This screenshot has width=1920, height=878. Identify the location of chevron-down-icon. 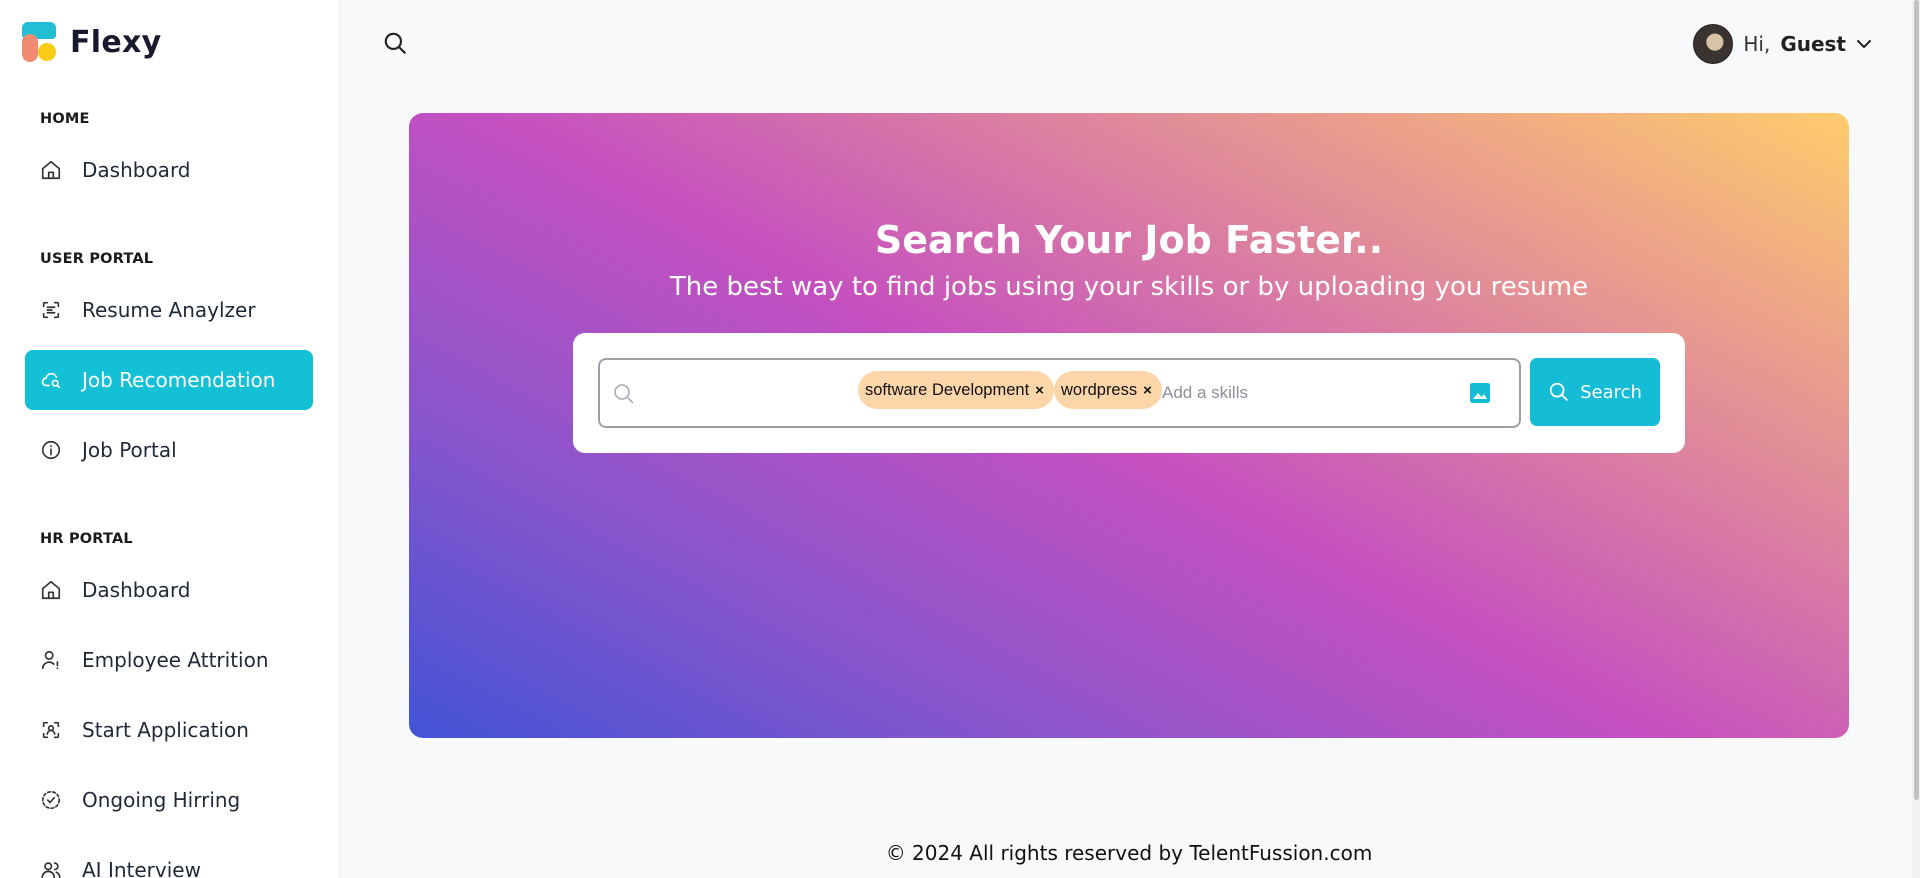
(1864, 44).